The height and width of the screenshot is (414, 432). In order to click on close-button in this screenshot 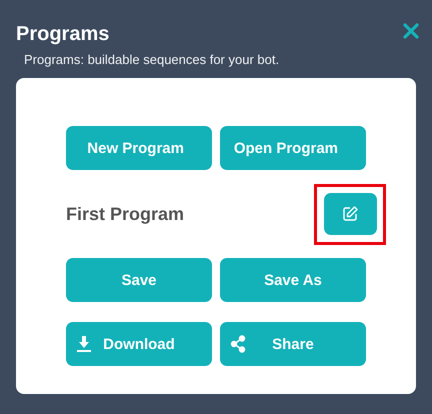, I will do `click(411, 31)`.